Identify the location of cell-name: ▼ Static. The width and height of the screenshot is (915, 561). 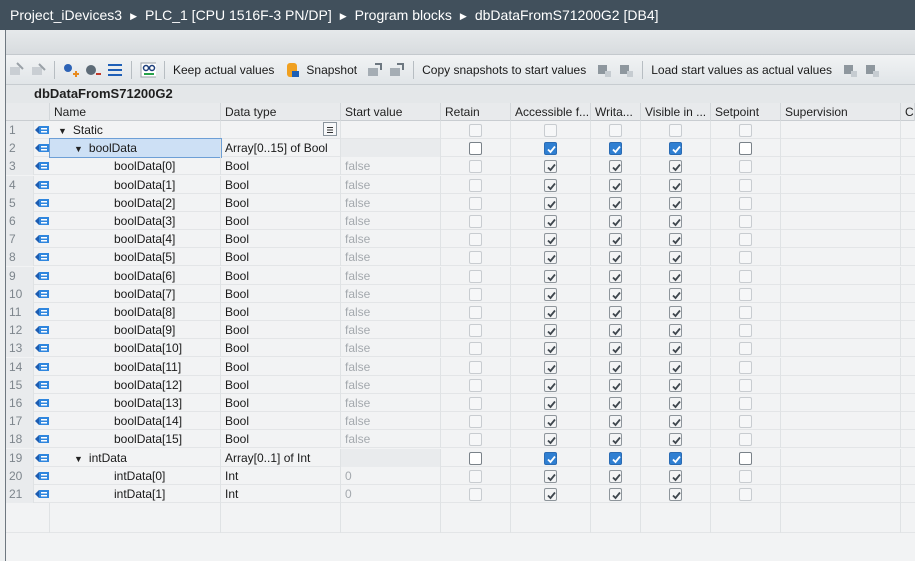
(135, 130).